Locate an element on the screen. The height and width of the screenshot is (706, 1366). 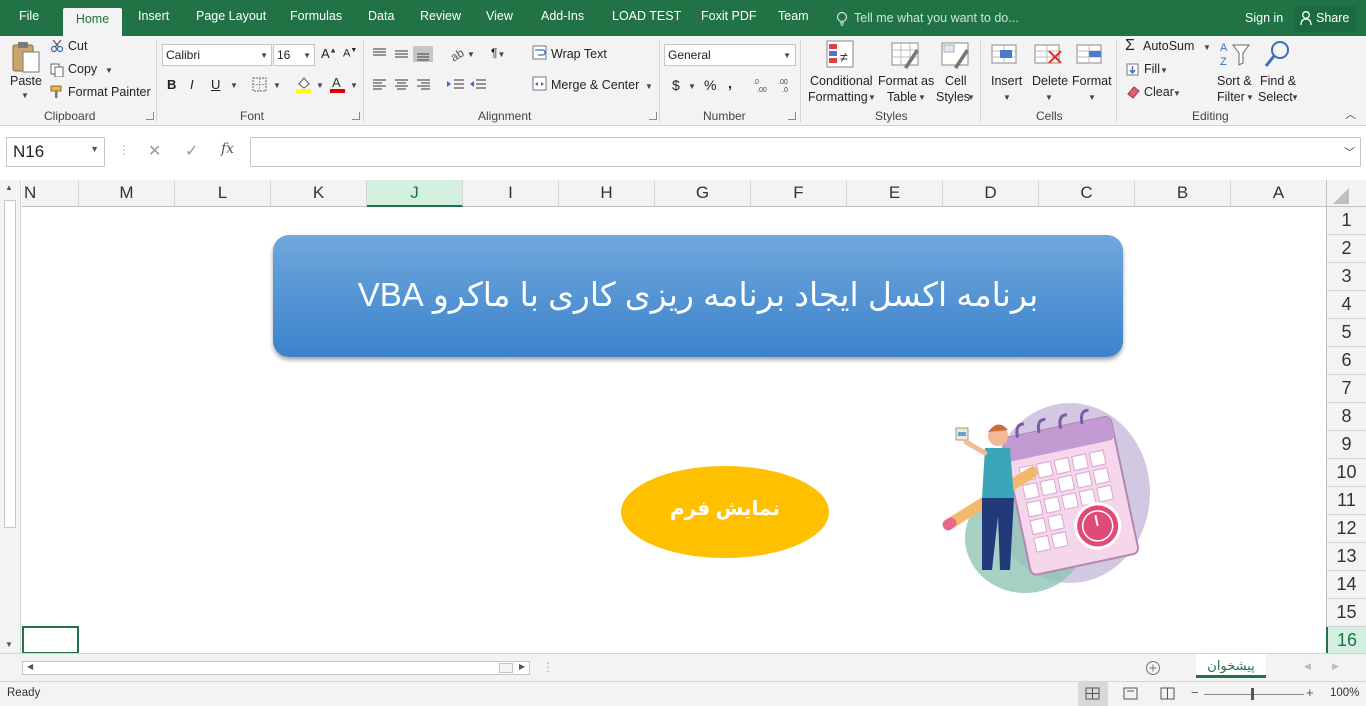
enter-icon: ✓ is located at coordinates (191, 151).